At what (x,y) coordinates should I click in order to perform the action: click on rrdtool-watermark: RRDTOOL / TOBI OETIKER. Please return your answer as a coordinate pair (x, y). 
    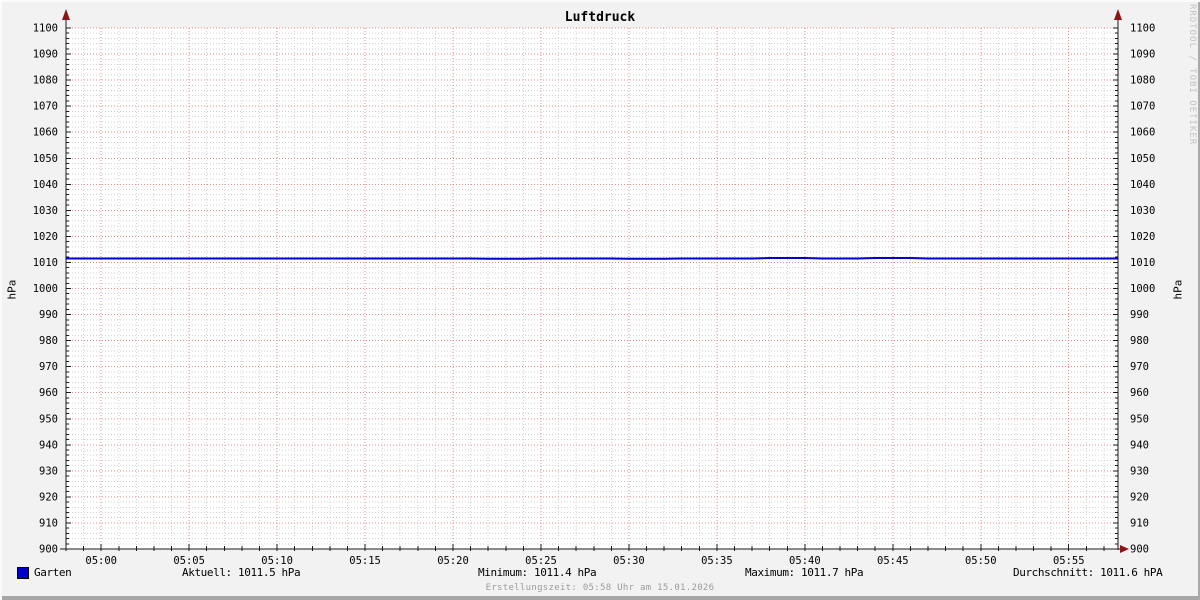
    Looking at the image, I should click on (1192, 75).